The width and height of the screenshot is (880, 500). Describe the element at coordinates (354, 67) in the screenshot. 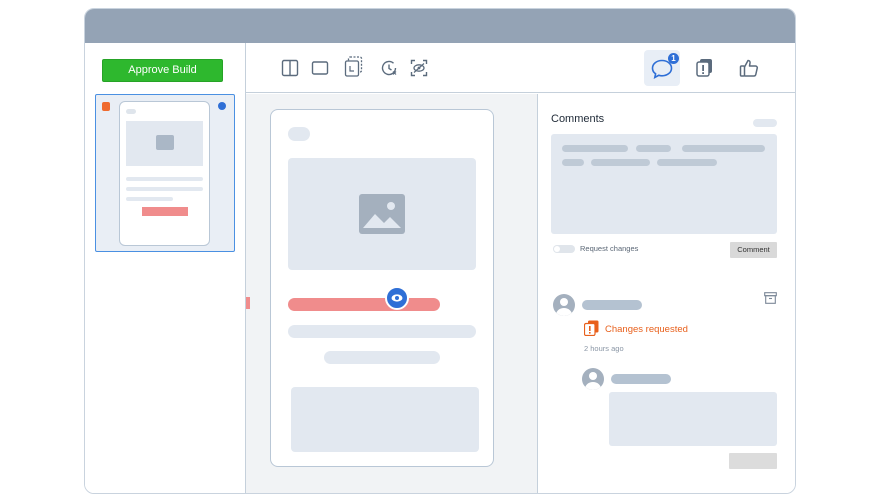

I see `overlay-icon` at that location.